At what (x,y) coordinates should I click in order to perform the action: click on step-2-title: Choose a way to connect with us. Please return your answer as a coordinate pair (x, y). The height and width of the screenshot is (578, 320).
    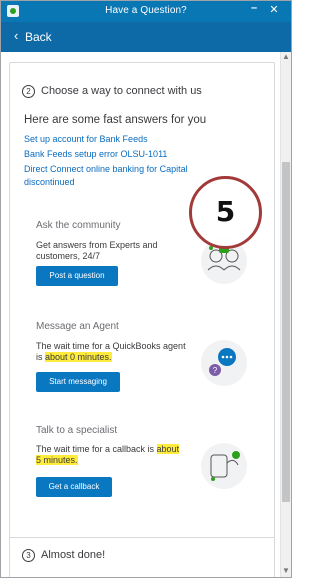
    Looking at the image, I should click on (121, 91).